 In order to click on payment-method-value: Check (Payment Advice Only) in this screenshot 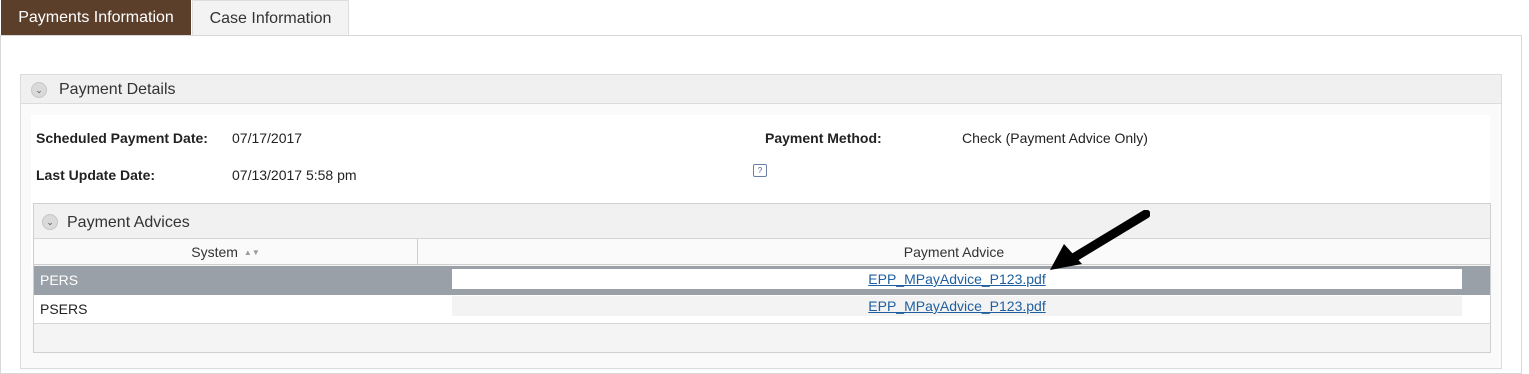, I will do `click(1055, 138)`.